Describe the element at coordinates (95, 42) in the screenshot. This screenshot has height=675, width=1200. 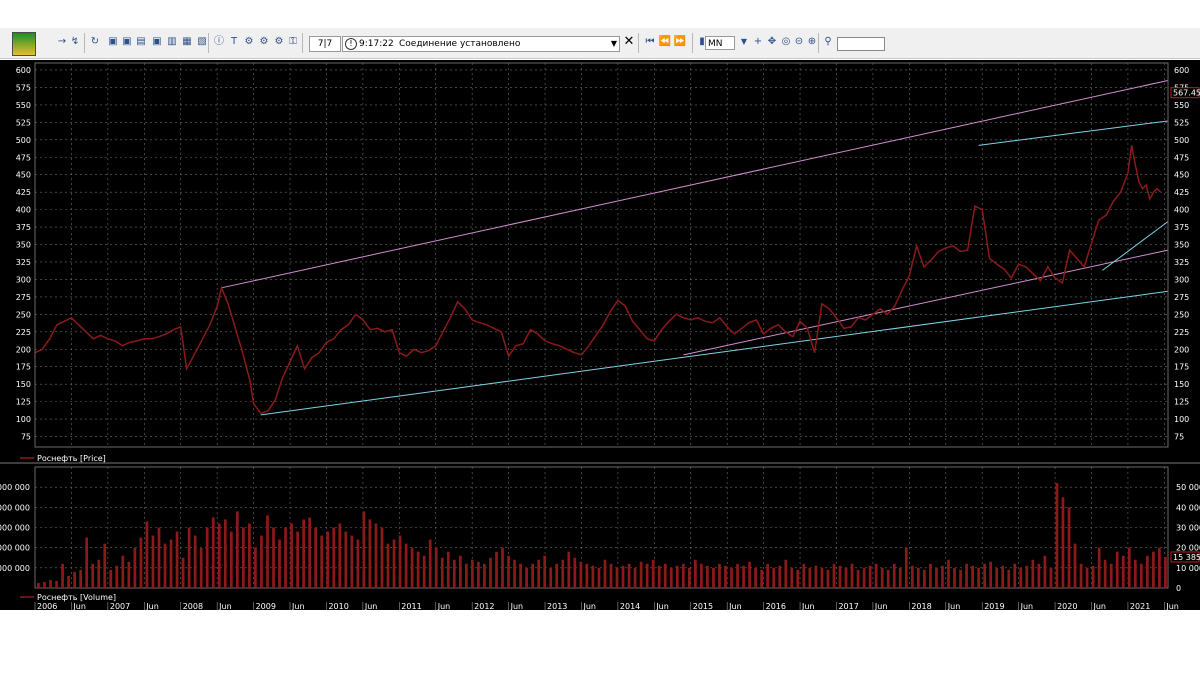
I see `refresh-icon: ↻` at that location.